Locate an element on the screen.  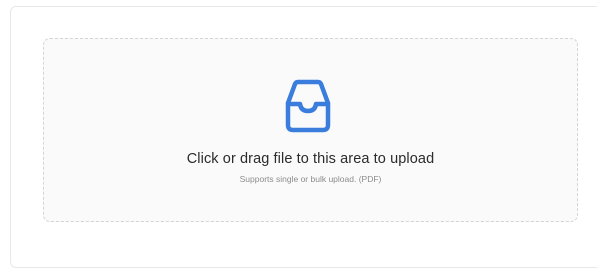
upload-subhint: Supports single or bulk upload. (PDF) is located at coordinates (310, 179).